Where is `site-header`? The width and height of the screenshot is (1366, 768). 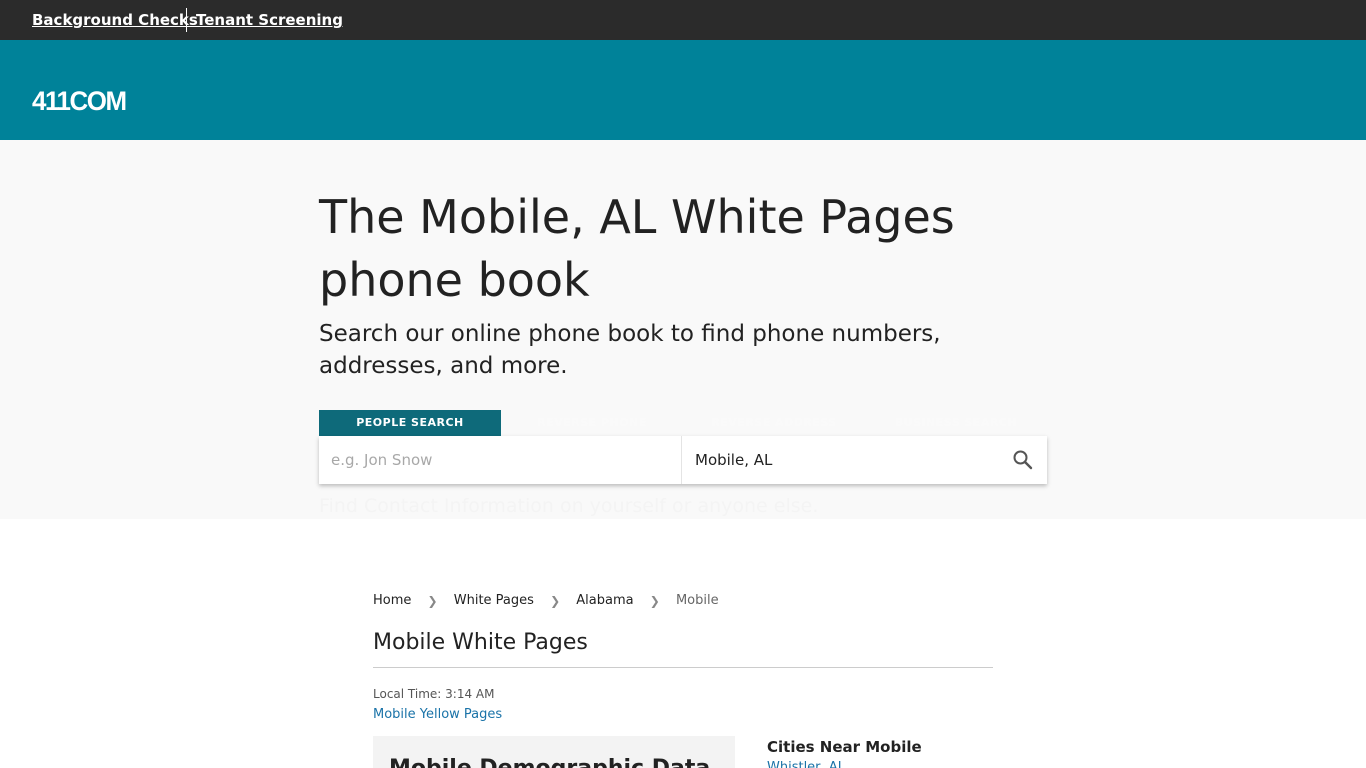
site-header is located at coordinates (683, 90).